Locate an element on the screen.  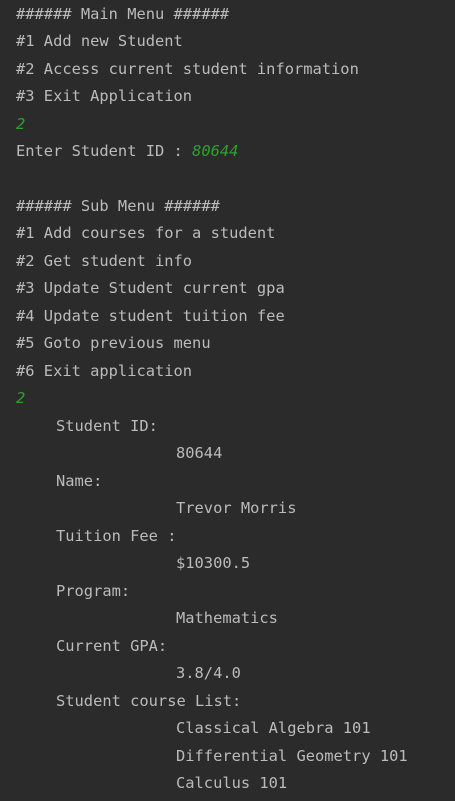
sub-menu-choice-input: 2 is located at coordinates (21, 398).